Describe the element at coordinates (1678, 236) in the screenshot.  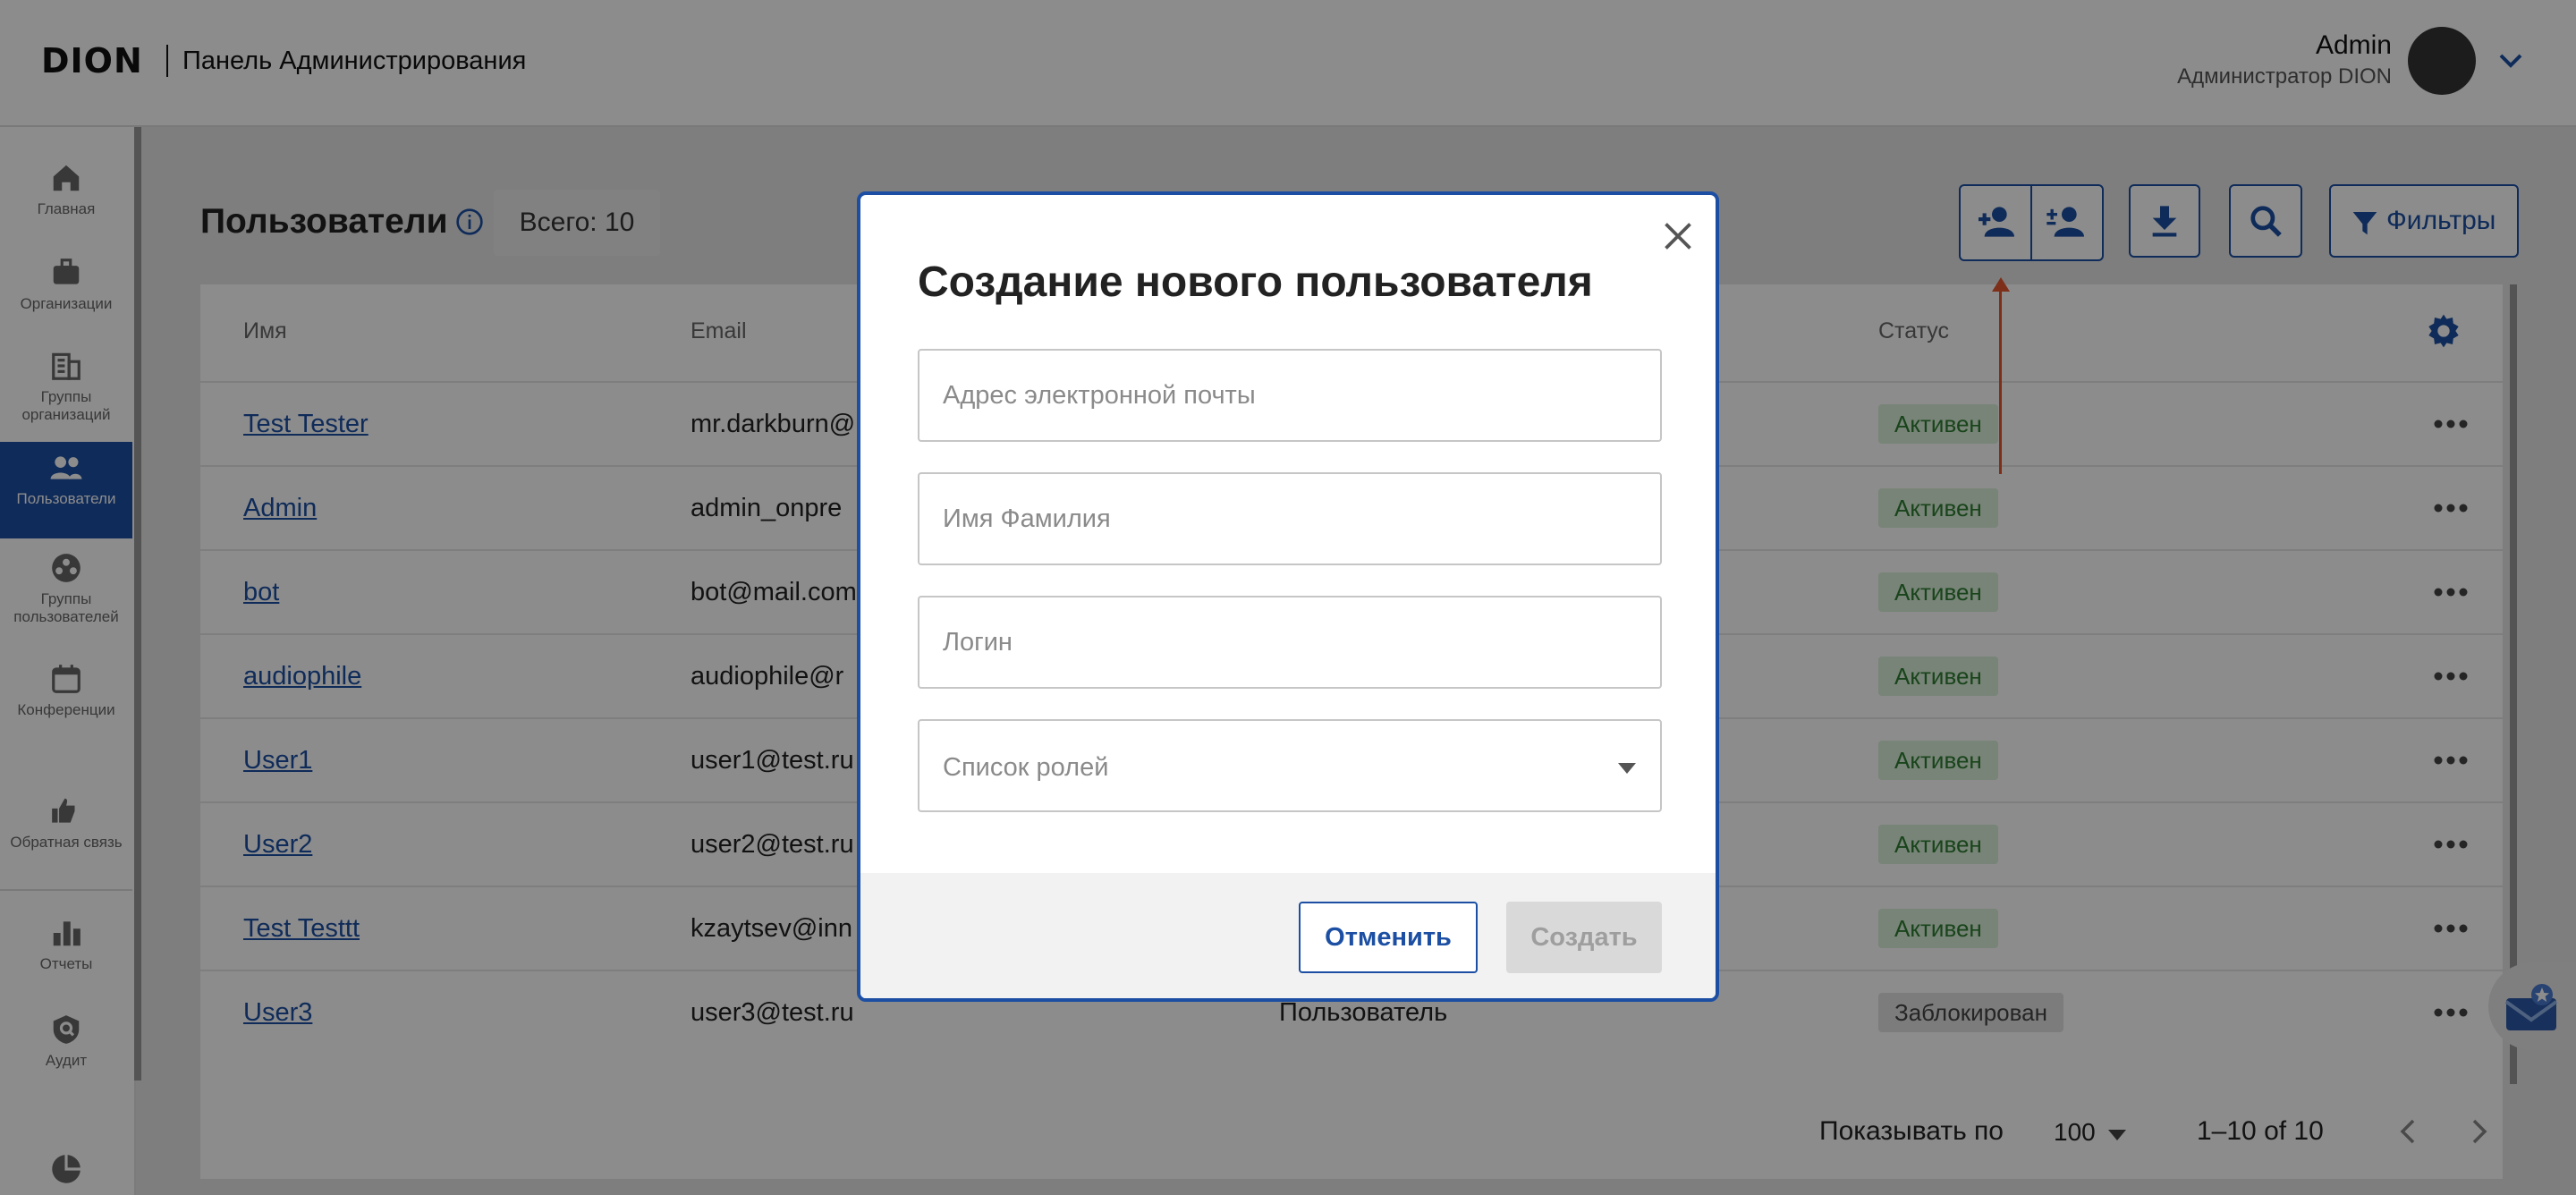
I see `close-icon` at that location.